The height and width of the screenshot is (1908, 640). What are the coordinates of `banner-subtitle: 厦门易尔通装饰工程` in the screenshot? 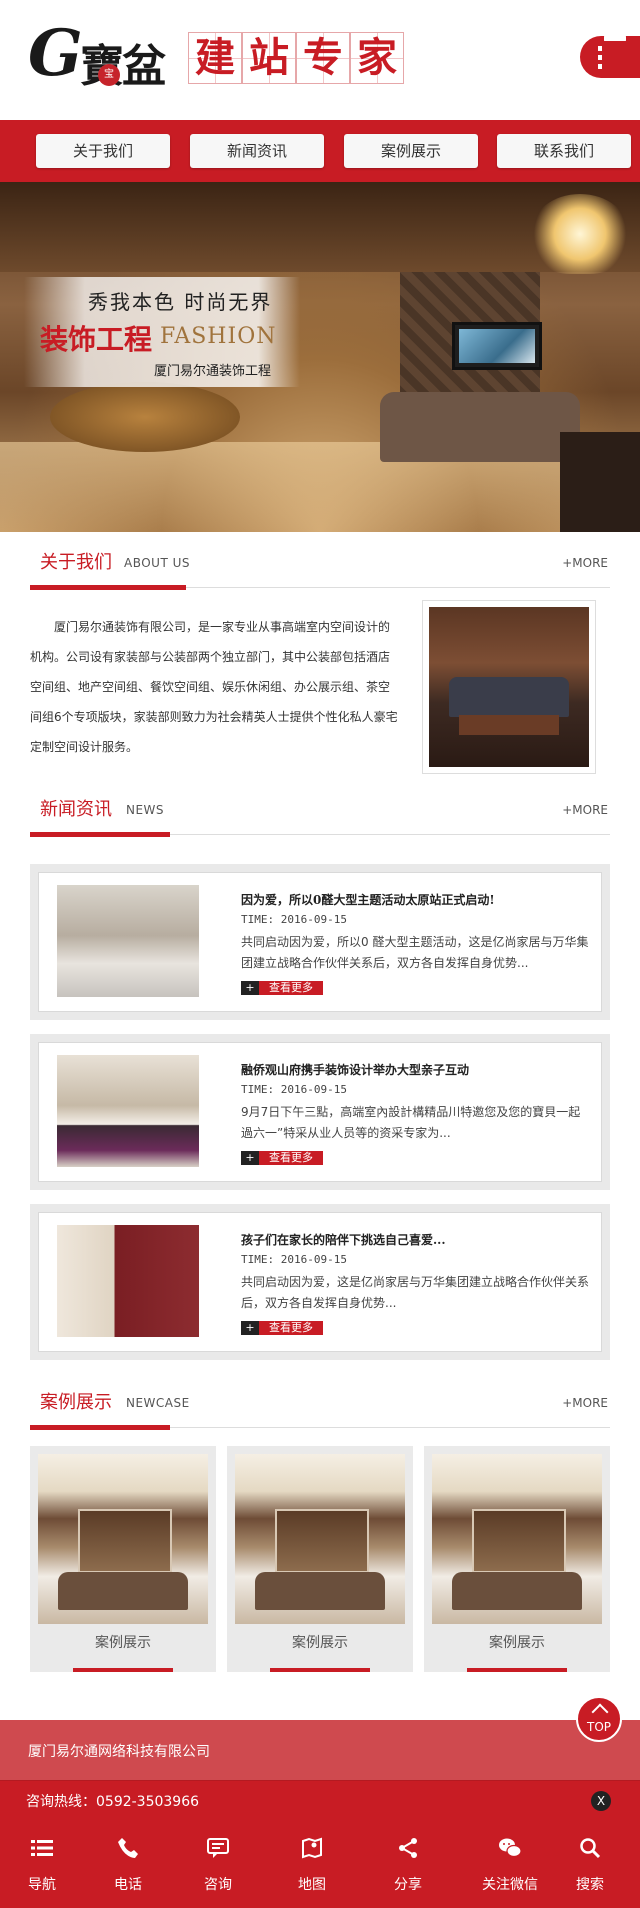 It's located at (213, 371).